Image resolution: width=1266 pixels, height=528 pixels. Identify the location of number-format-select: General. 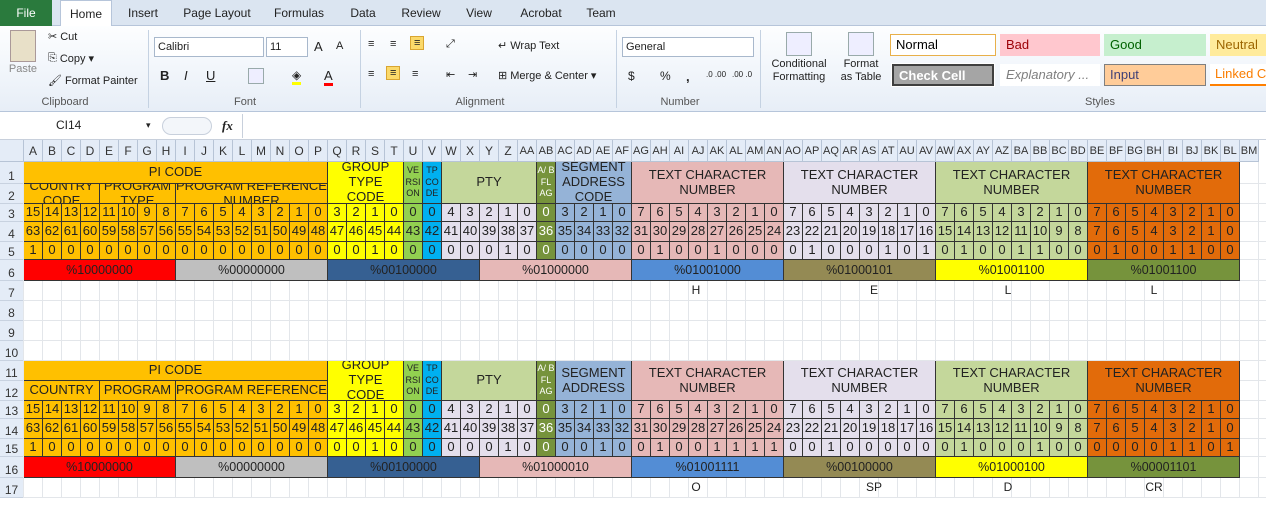
(688, 47).